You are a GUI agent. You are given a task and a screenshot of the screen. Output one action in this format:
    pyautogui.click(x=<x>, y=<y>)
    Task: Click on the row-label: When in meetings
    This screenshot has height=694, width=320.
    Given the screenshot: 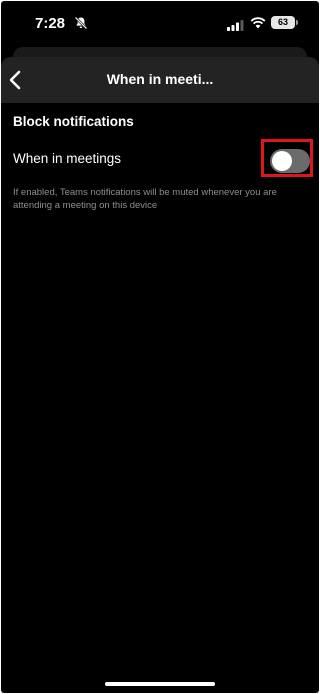 What is the action you would take?
    pyautogui.click(x=67, y=158)
    